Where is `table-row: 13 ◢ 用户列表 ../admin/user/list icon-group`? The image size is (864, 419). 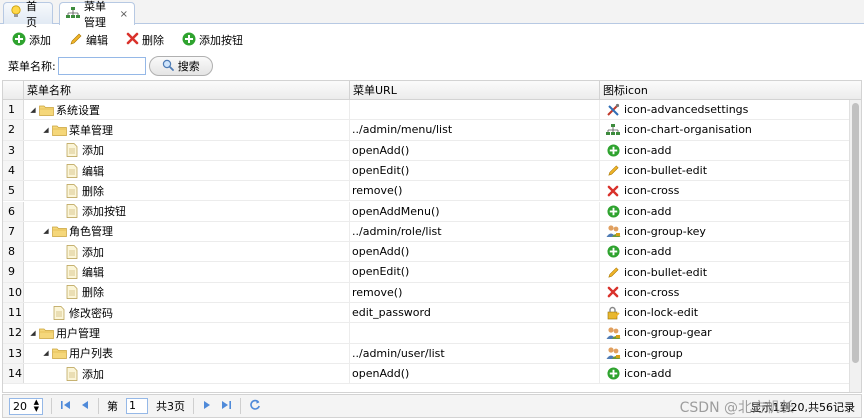 table-row: 13 ◢ 用户列表 ../admin/user/list icon-group is located at coordinates (427, 353).